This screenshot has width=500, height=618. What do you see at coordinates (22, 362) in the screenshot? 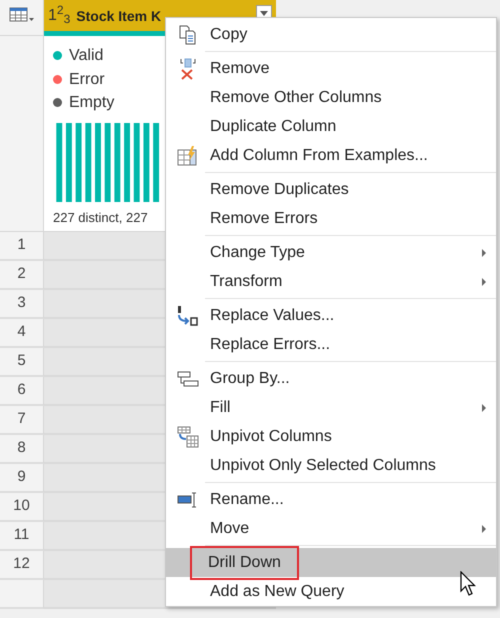
I see `row-number: 5` at bounding box center [22, 362].